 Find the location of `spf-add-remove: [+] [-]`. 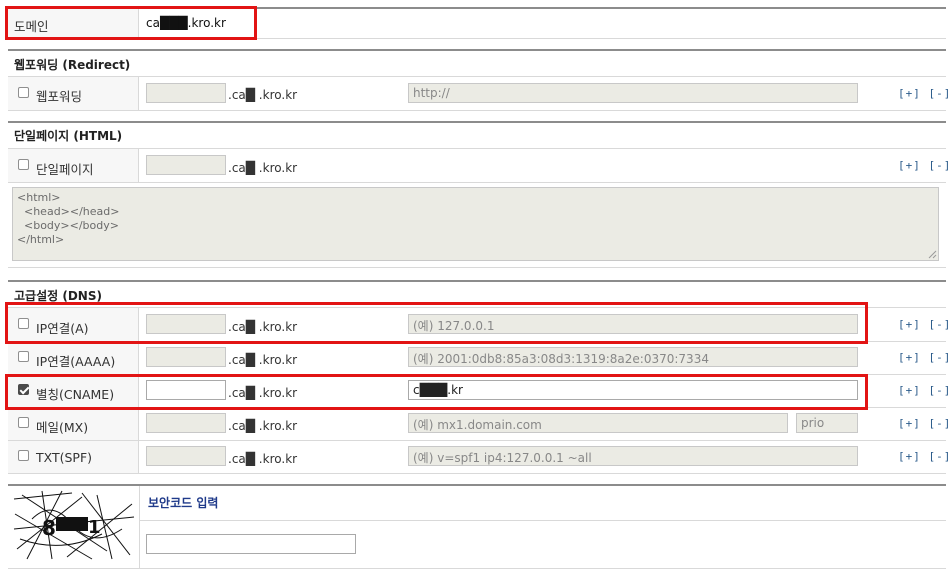

spf-add-remove: [+] [-] is located at coordinates (924, 456).